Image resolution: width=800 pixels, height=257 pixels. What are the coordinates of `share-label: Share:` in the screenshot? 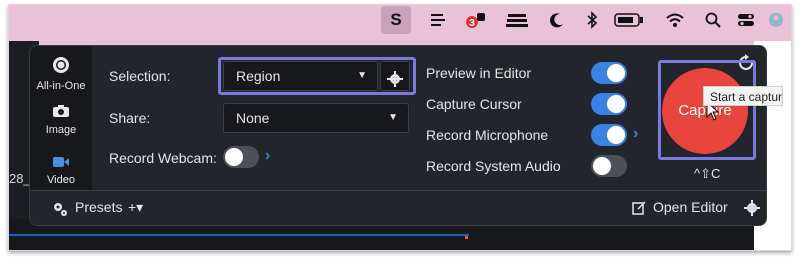 It's located at (130, 118).